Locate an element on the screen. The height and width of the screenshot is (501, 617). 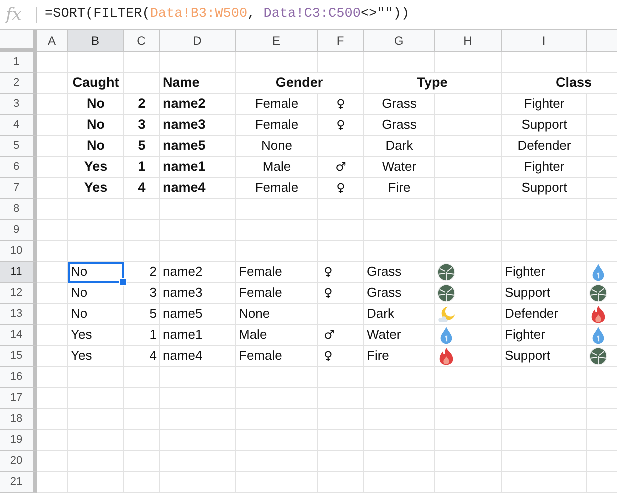
row-header: 19 is located at coordinates (18, 440).